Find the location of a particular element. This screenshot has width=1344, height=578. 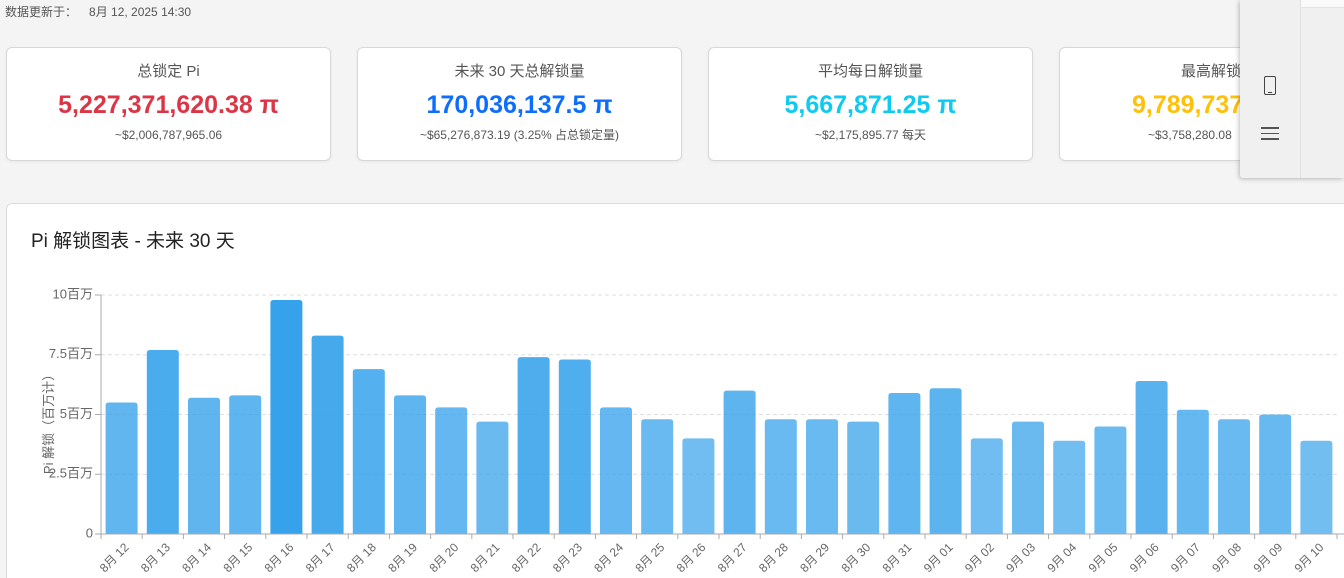

stat-card-daily-average: 平均每日解锁量 5,667,871.25 π ~$2,175,895.77 每天 is located at coordinates (870, 104).